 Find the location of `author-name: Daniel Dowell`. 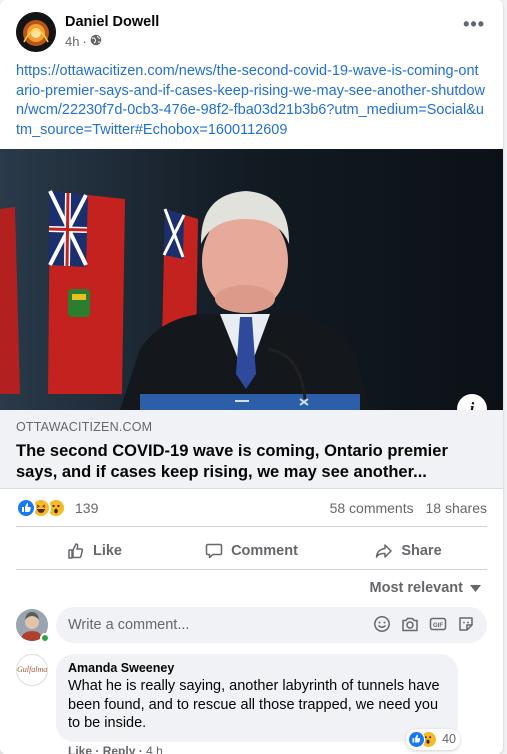

author-name: Daniel Dowell is located at coordinates (112, 22).